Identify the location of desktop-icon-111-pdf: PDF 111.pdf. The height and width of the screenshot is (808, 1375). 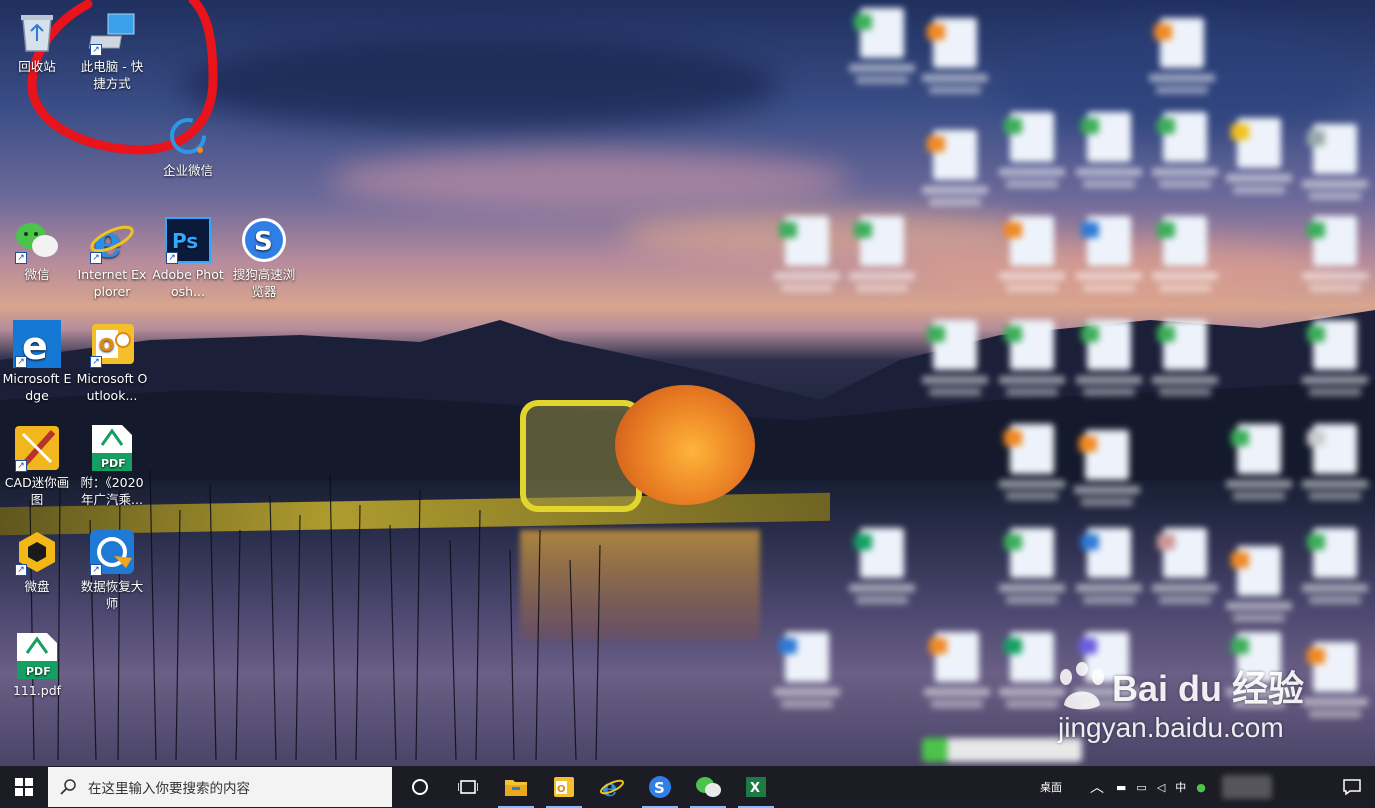
(37, 665).